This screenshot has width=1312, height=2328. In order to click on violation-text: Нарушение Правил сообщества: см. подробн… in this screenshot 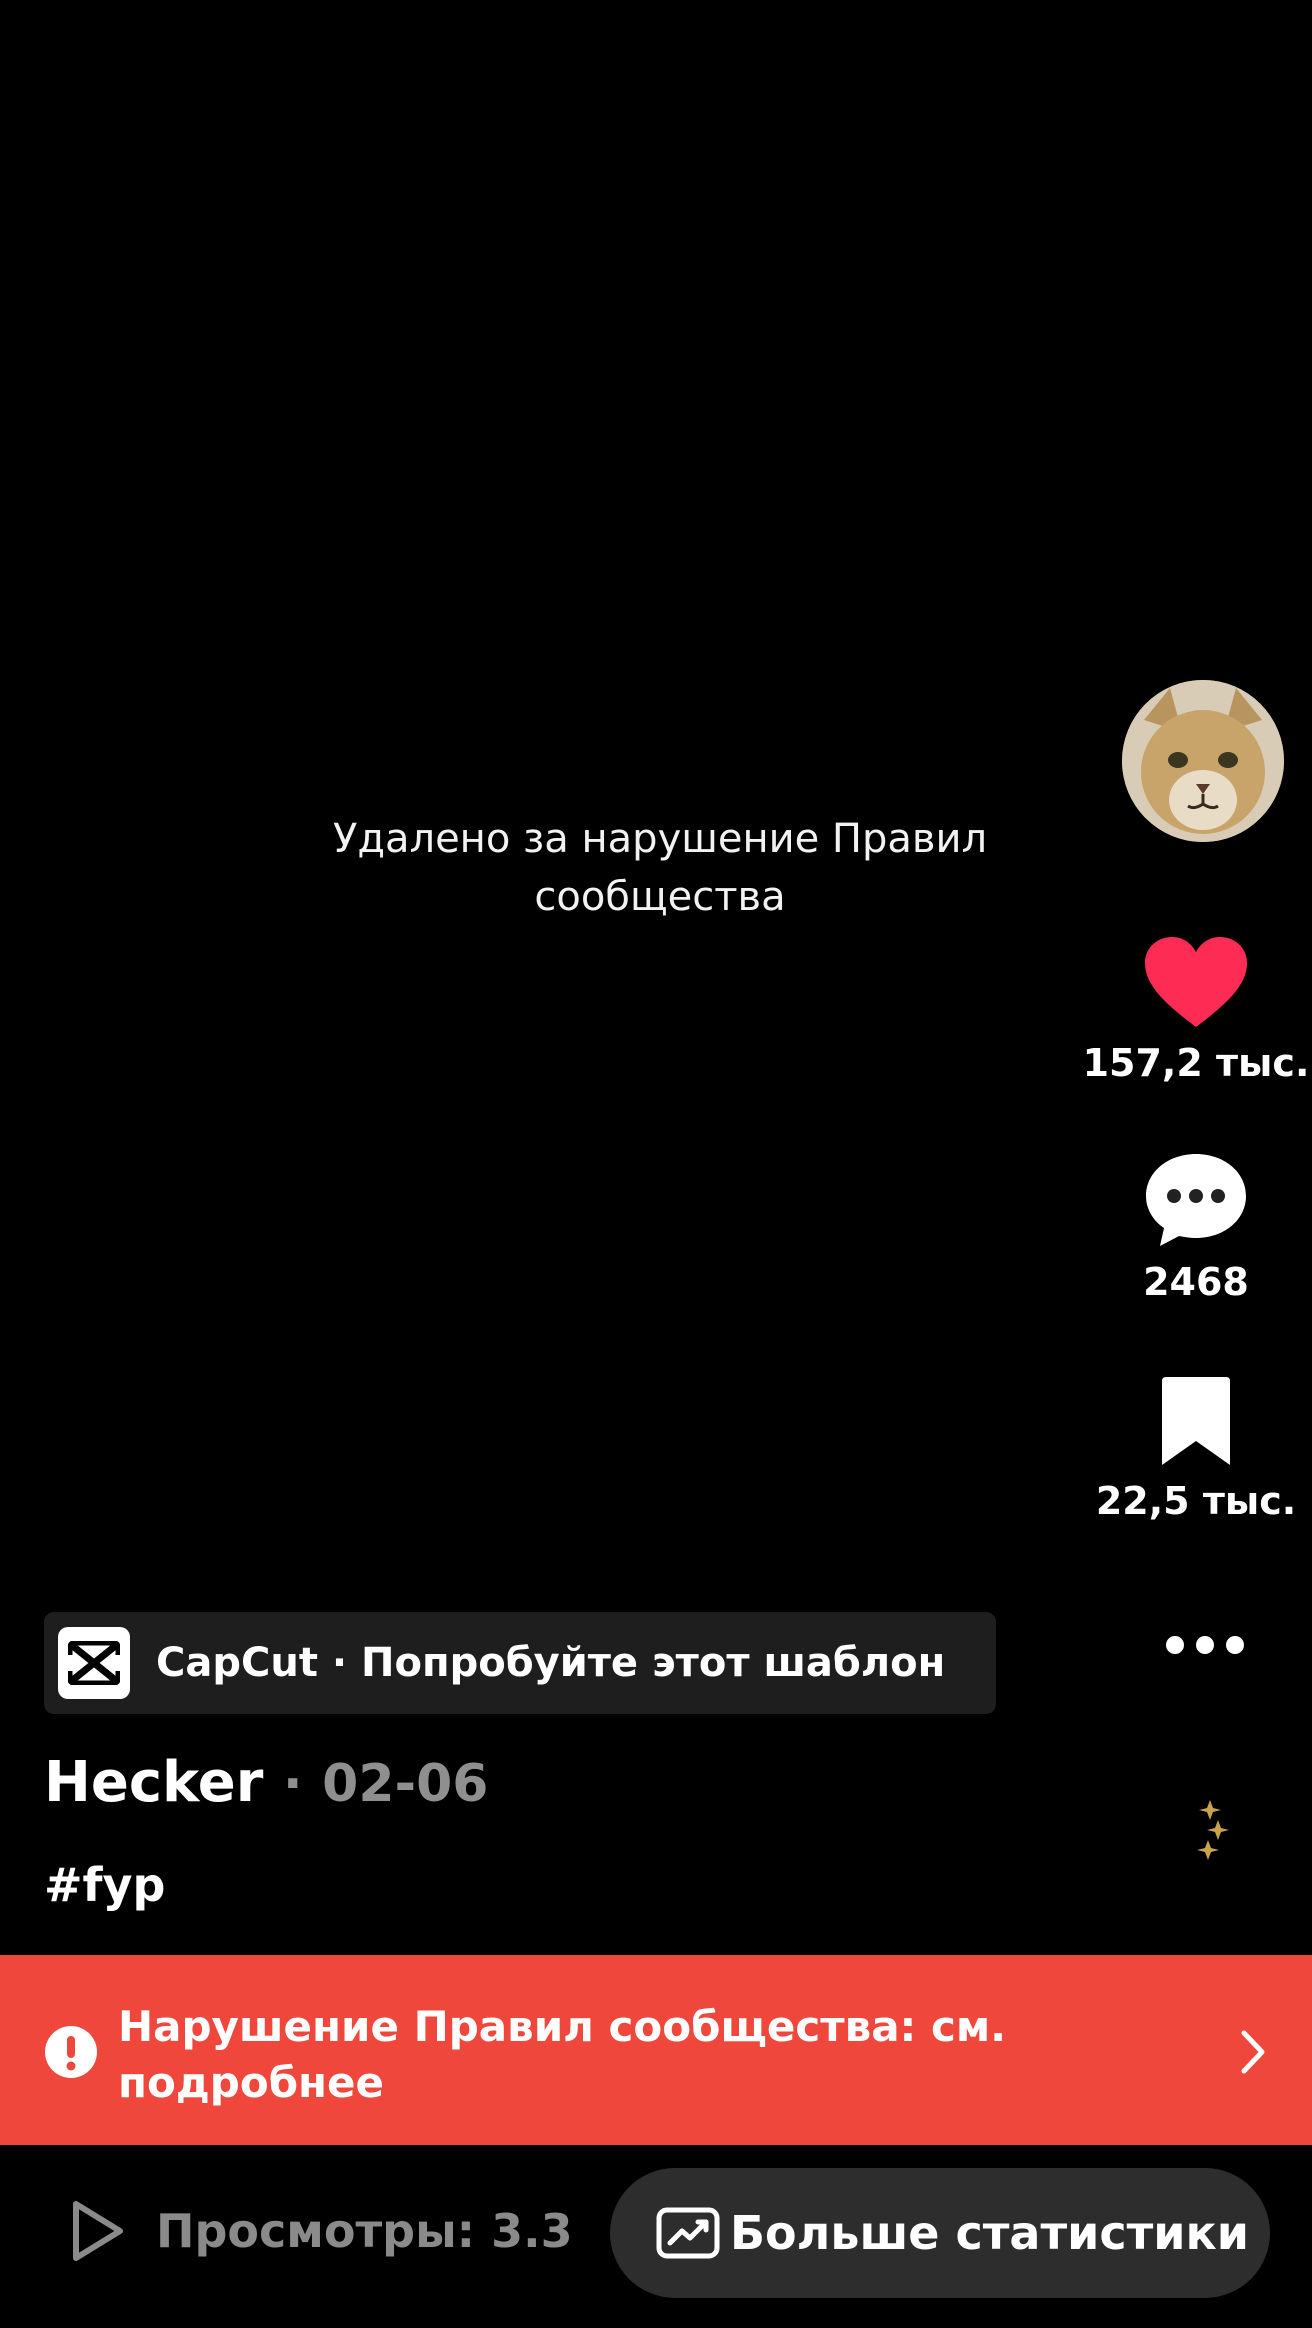, I will do `click(562, 2054)`.